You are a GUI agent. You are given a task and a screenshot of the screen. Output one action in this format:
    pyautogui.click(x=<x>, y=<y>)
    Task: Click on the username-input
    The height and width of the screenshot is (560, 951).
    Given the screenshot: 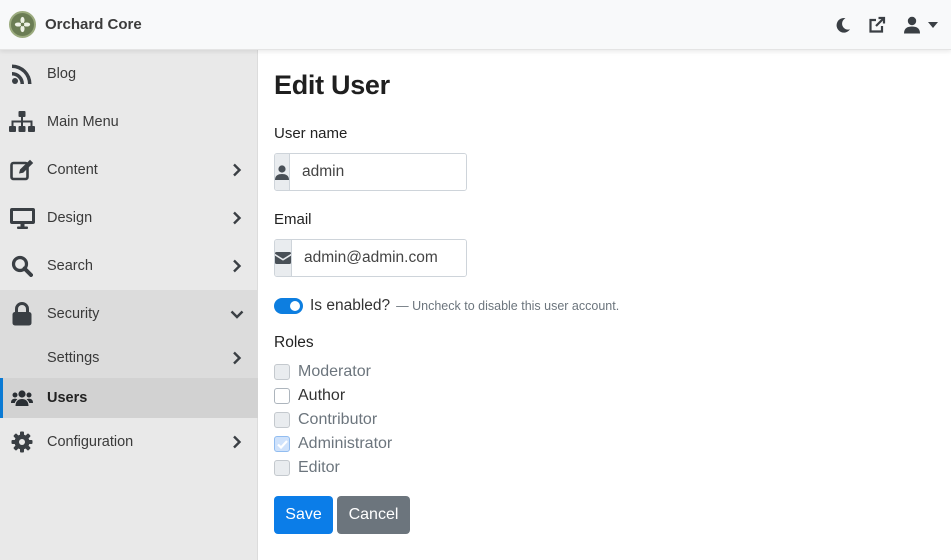 What is the action you would take?
    pyautogui.click(x=378, y=172)
    